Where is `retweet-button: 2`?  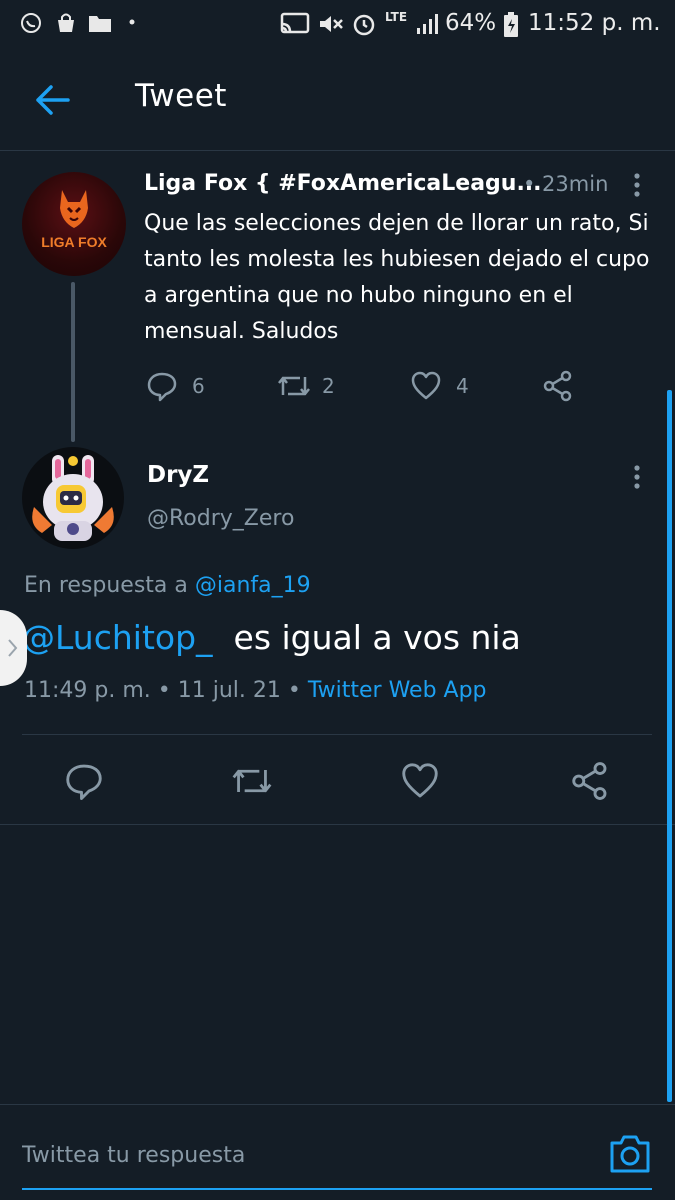
retweet-button: 2 is located at coordinates (316, 386).